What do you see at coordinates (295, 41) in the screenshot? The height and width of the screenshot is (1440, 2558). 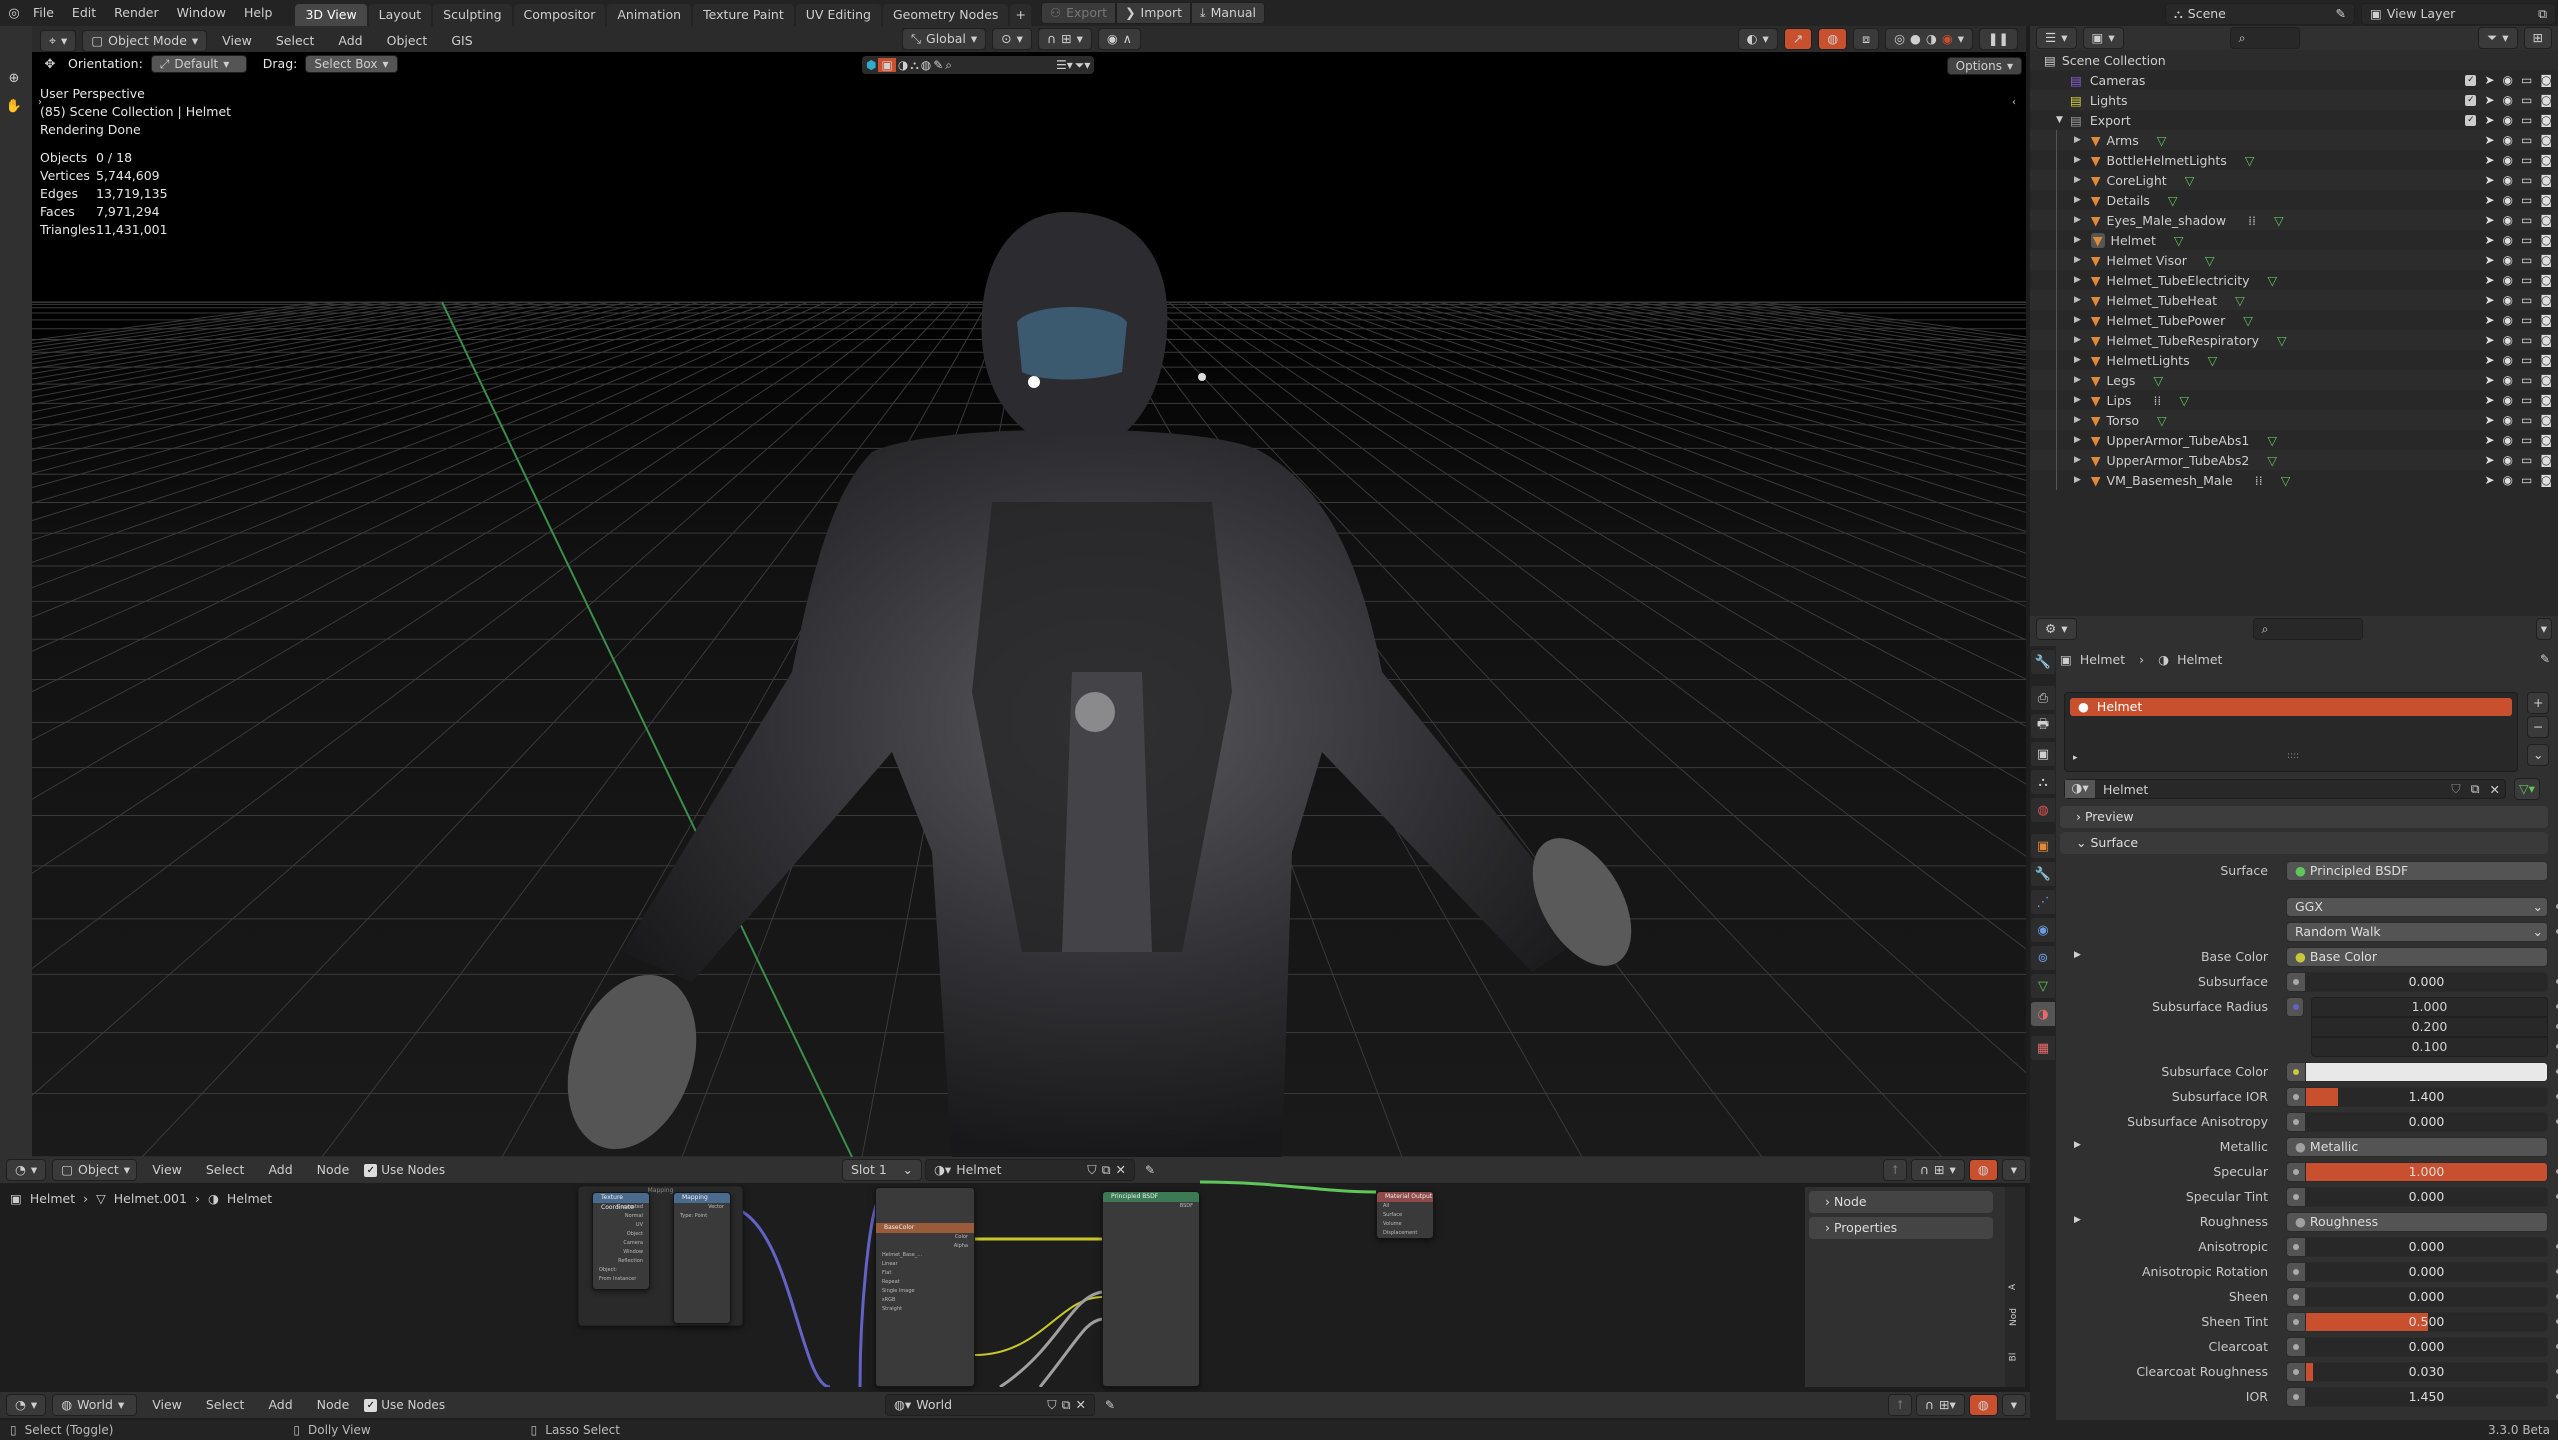 I see `vp-menu-select: Select` at bounding box center [295, 41].